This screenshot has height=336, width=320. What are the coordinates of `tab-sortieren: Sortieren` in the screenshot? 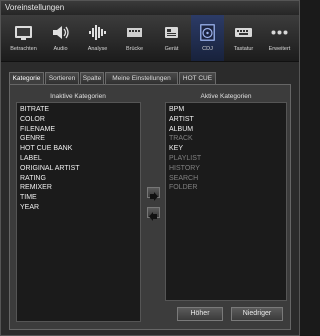 It's located at (62, 78).